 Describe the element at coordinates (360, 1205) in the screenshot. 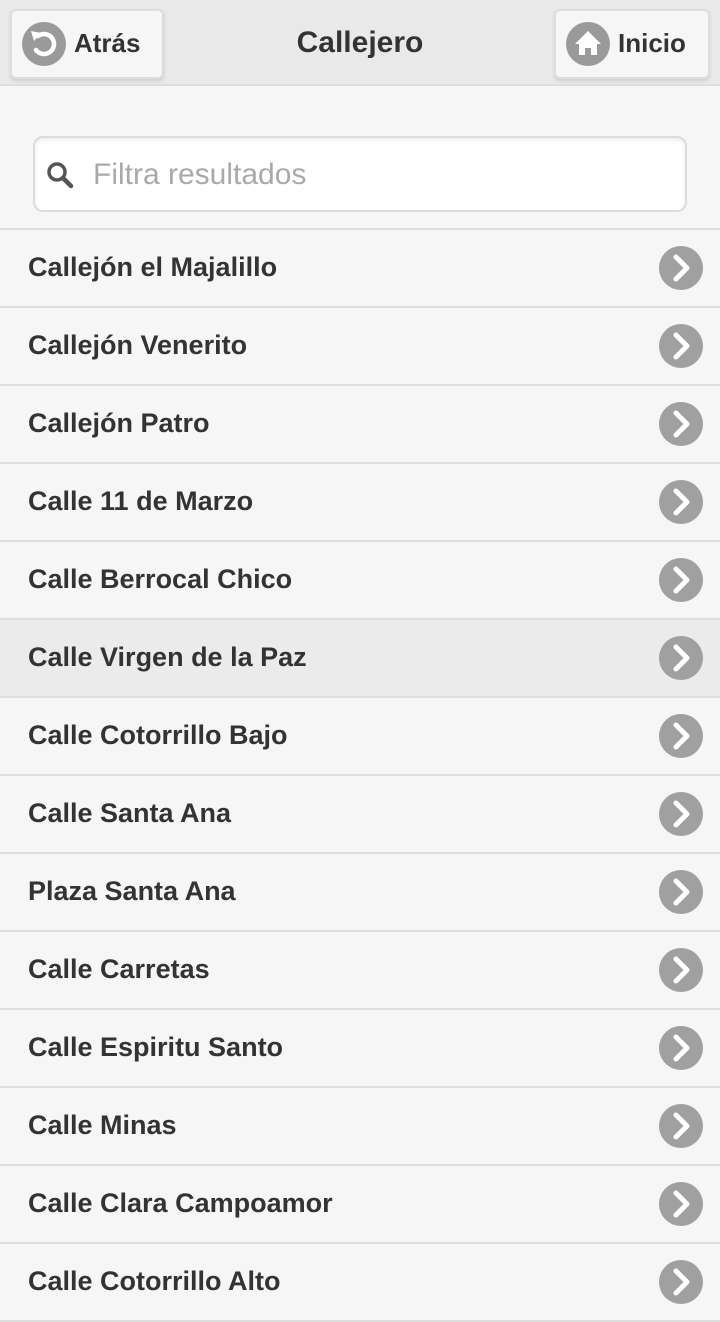

I see `list-item: Calle Clara Campoamor` at that location.